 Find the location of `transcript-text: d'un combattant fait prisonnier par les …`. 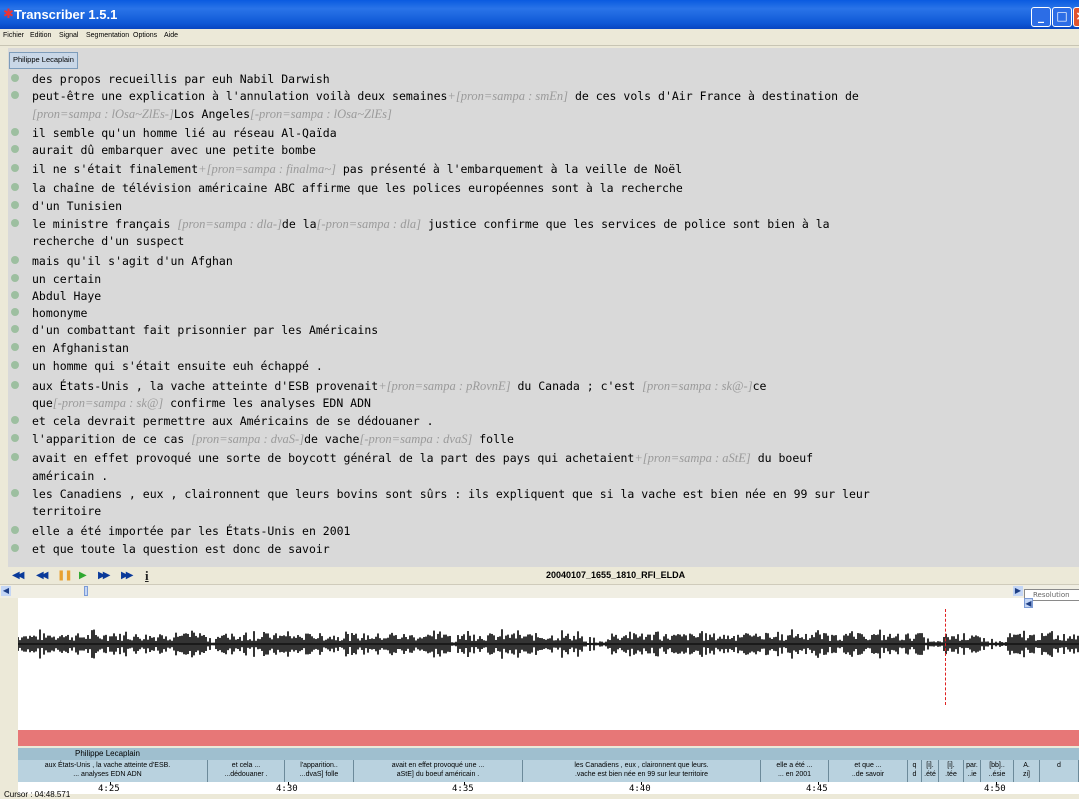

transcript-text: d'un combattant fait prisonnier par les … is located at coordinates (205, 330).